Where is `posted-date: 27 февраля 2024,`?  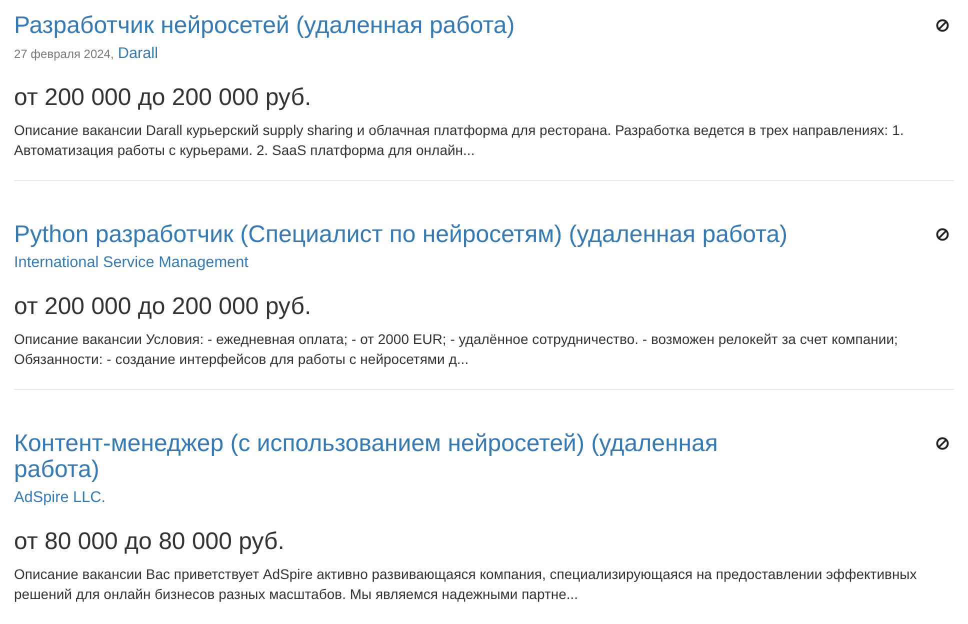 posted-date: 27 февраля 2024, is located at coordinates (64, 54).